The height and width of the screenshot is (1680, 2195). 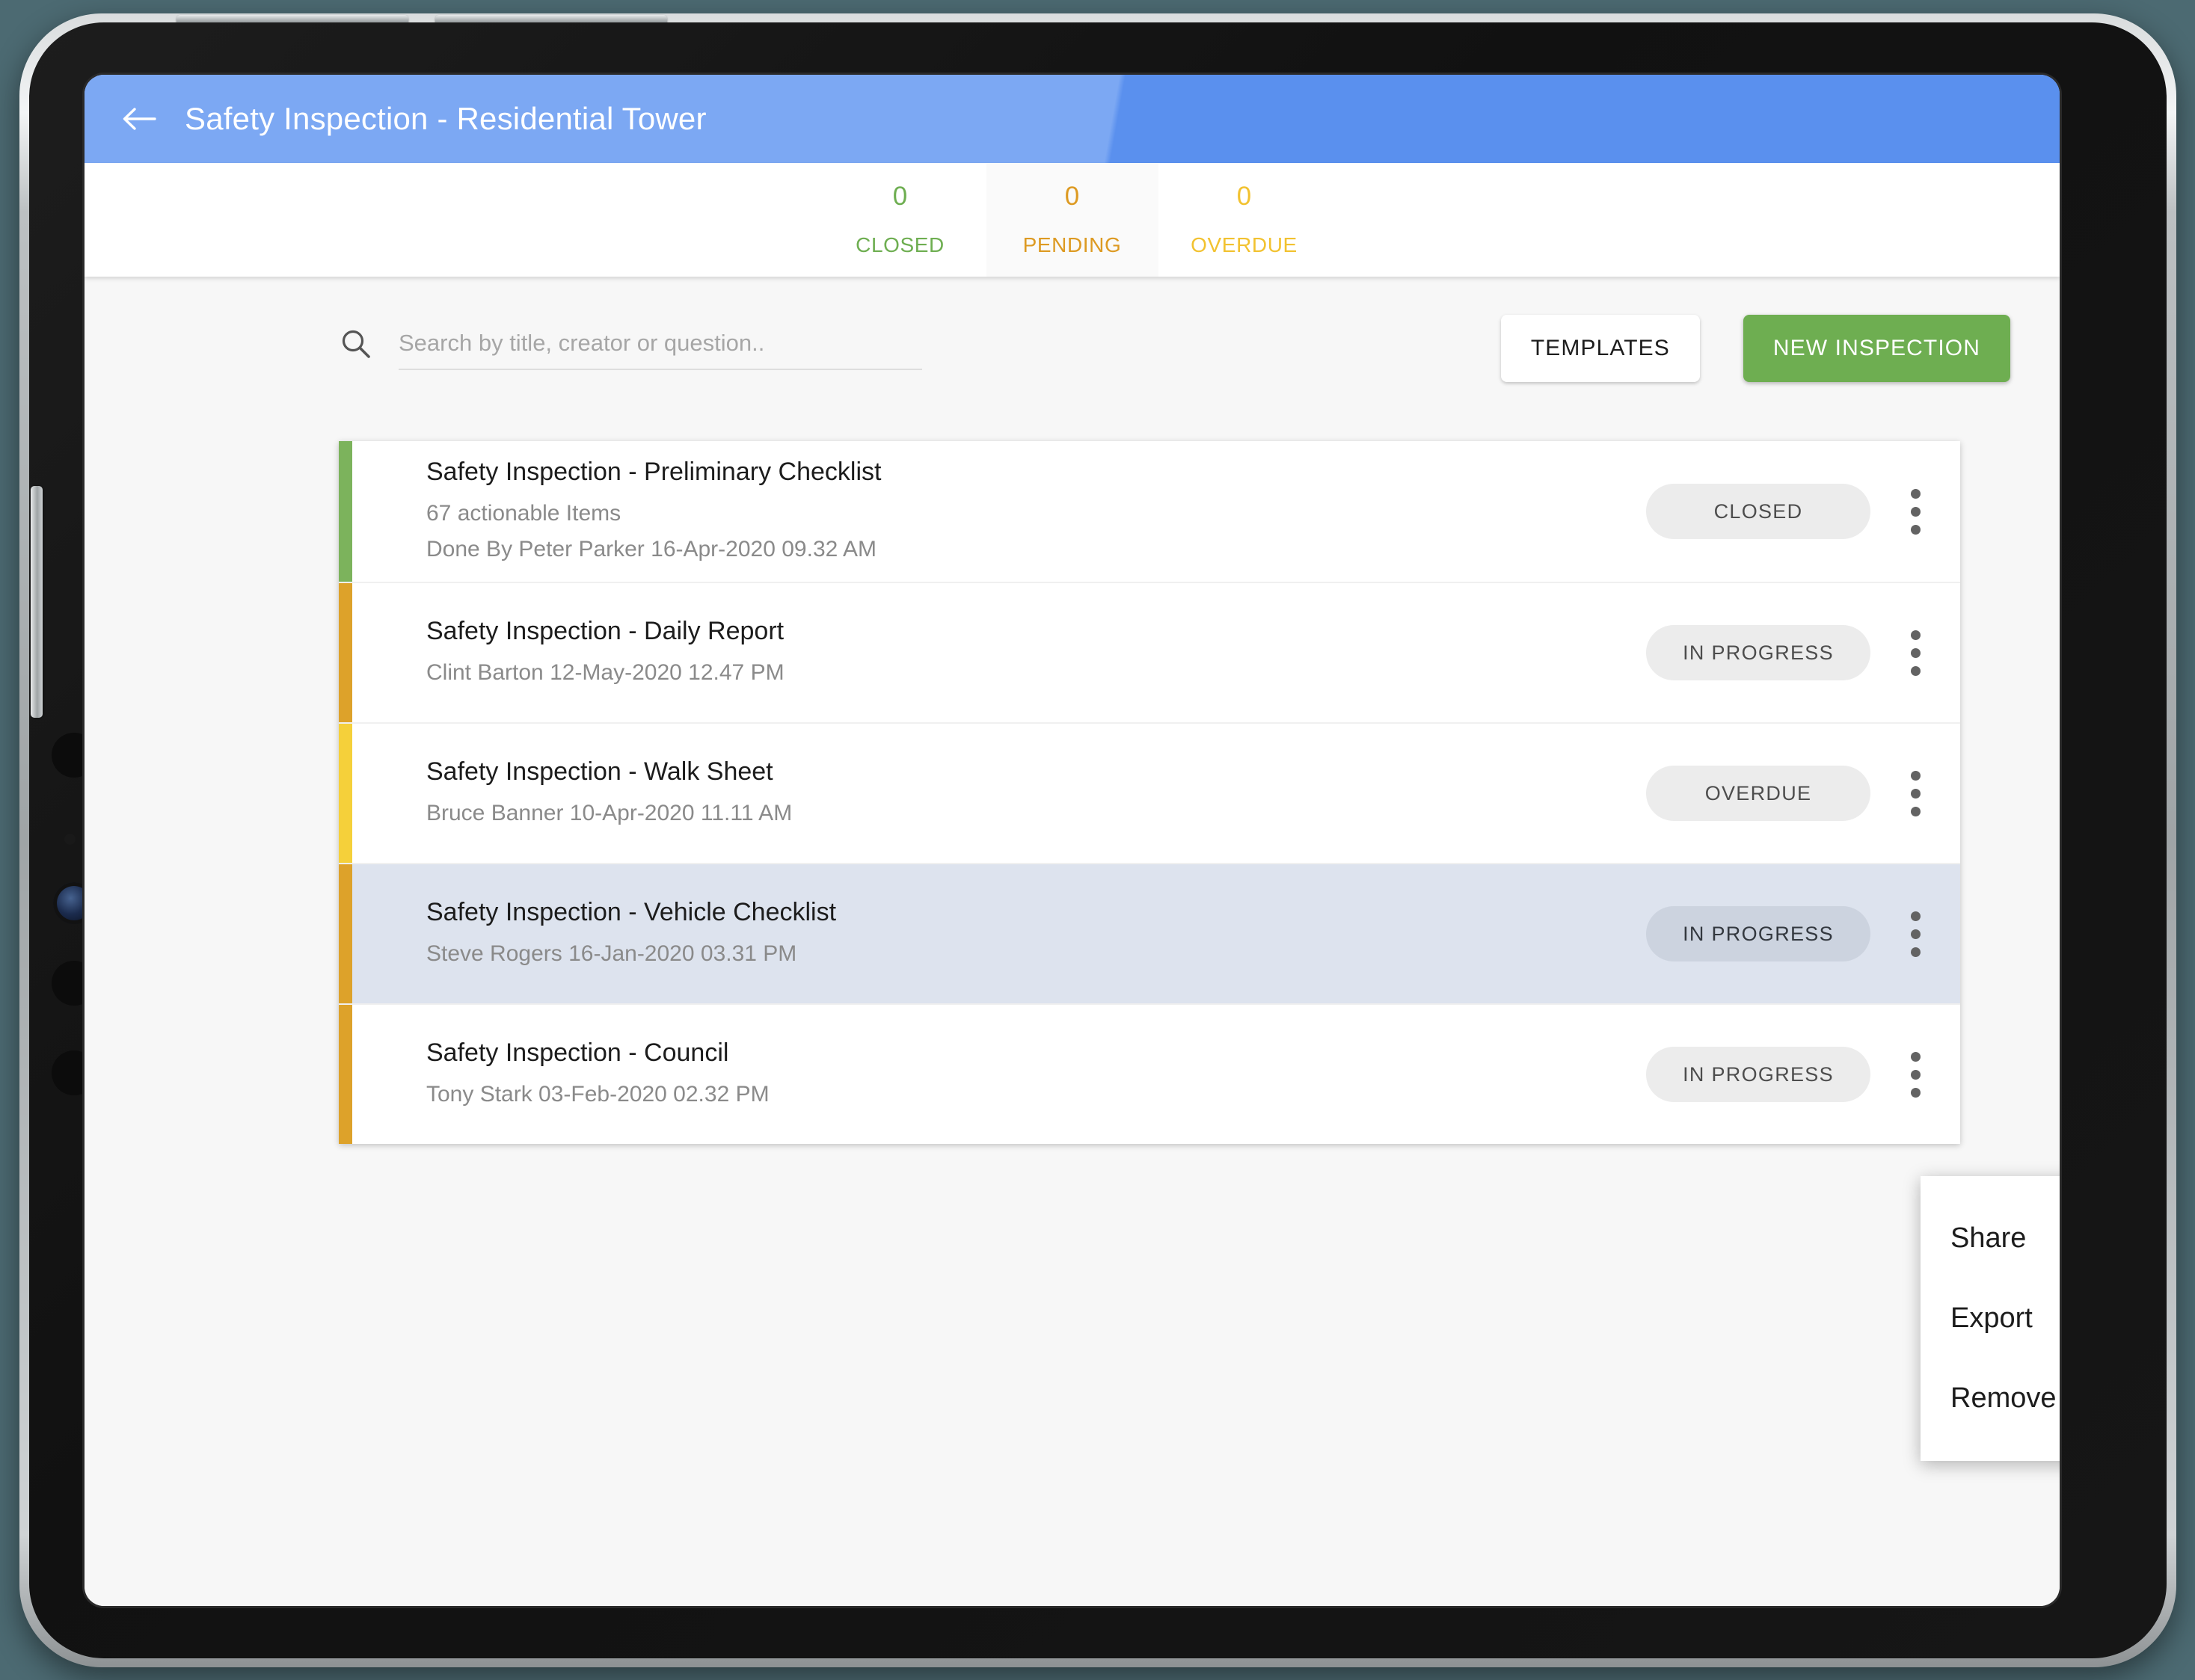 What do you see at coordinates (1758, 511) in the screenshot?
I see `status-badge: CLOSED` at bounding box center [1758, 511].